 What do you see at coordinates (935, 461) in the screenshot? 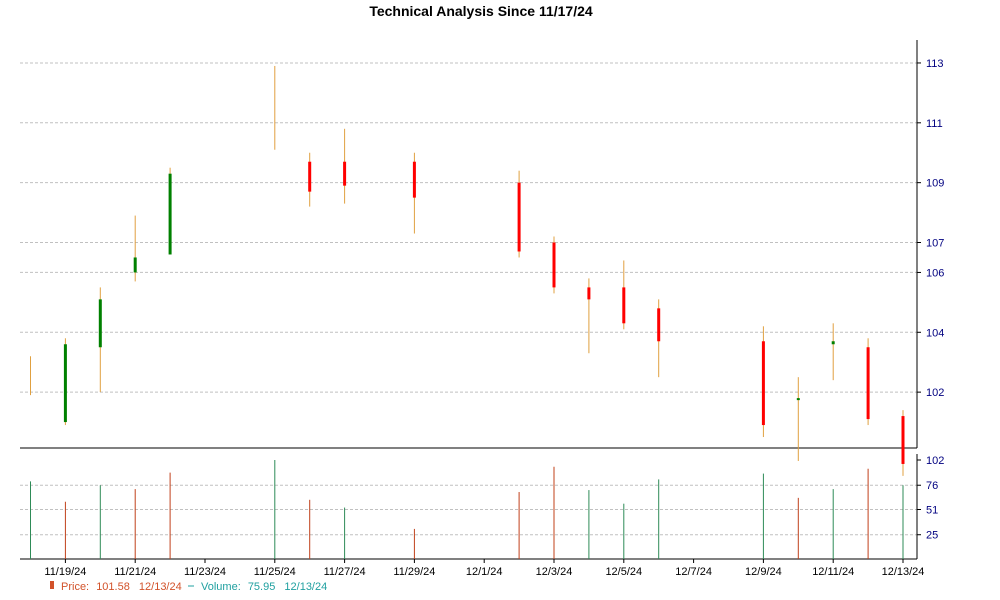
I see `volume-tick-label: 102` at bounding box center [935, 461].